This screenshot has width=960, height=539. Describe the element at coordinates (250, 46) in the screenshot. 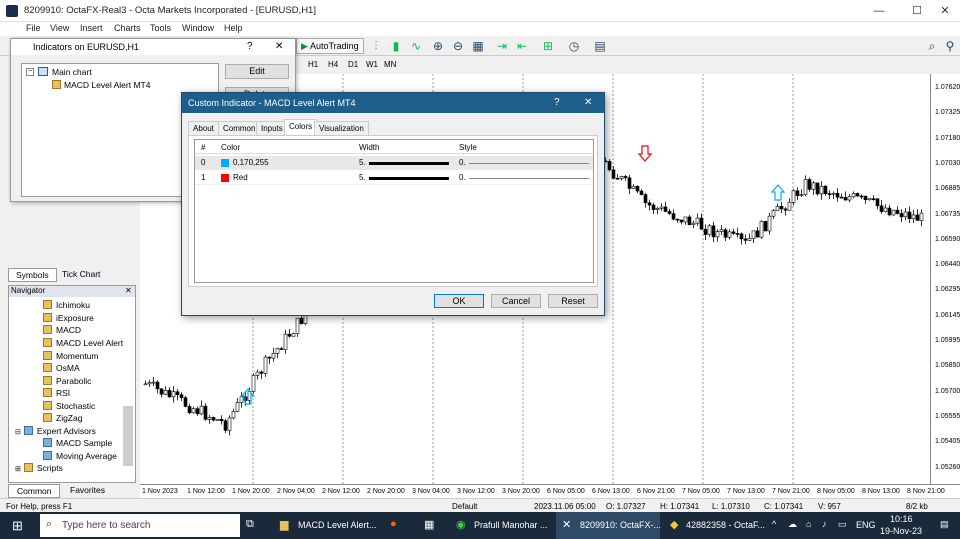

I see `indicators-help-button: ?` at that location.